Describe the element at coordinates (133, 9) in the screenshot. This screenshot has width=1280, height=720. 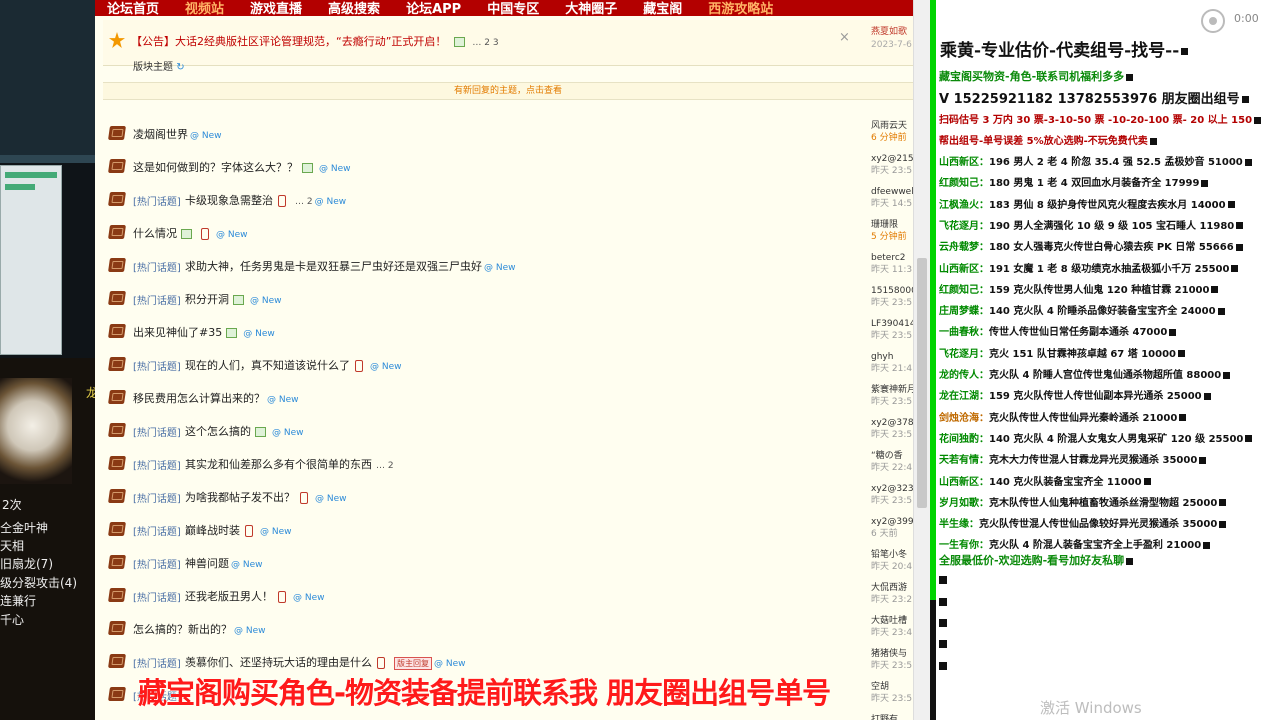
I see `nav-item: 论坛首页` at that location.